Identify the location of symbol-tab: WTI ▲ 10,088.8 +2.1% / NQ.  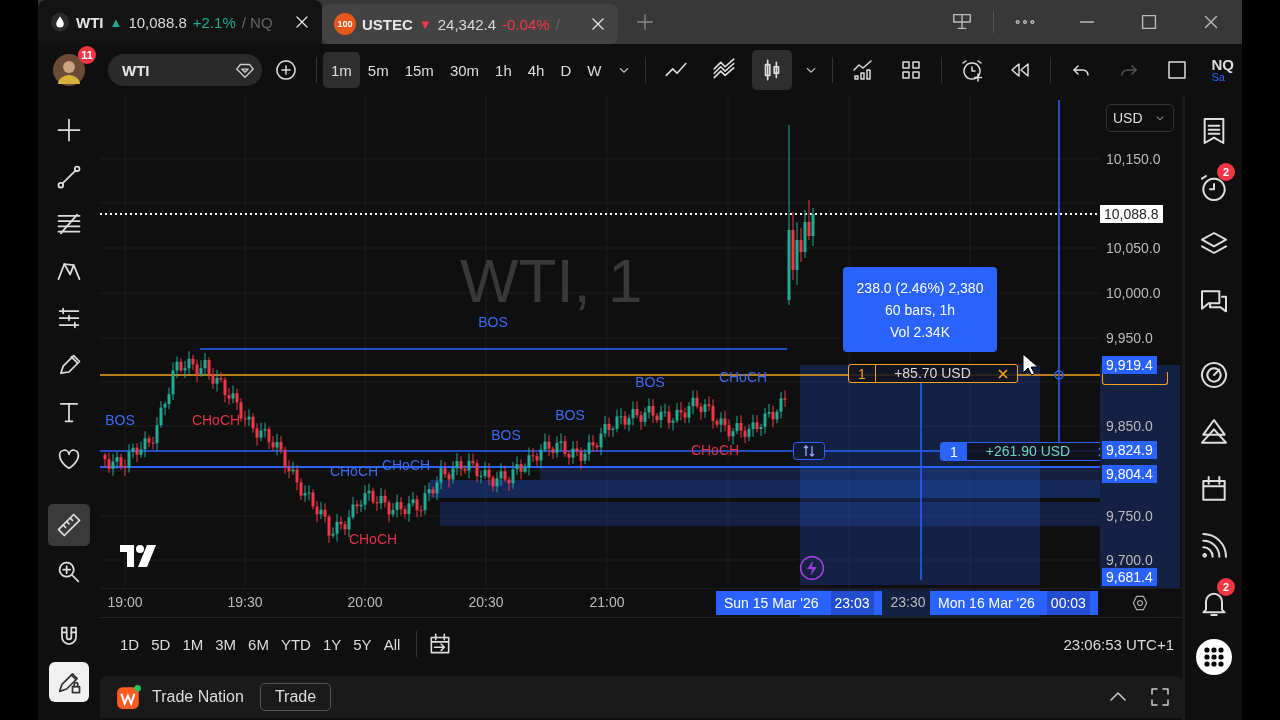
(180, 22).